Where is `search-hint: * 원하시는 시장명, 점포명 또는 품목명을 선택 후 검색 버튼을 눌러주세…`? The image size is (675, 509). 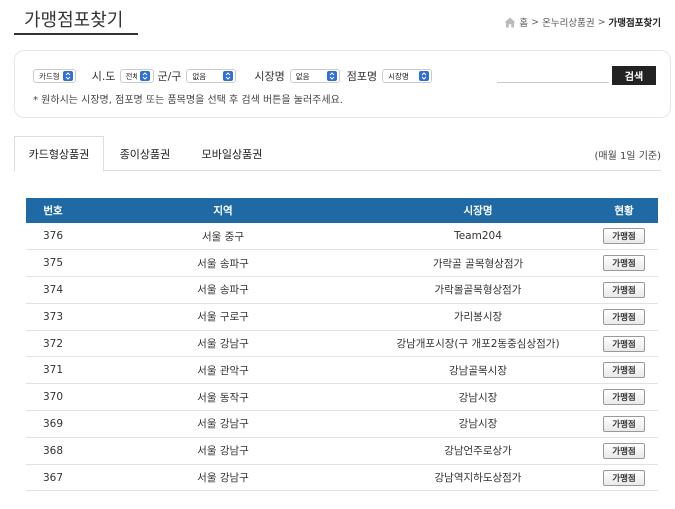 search-hint: * 원하시는 시장명, 점포명 또는 품목명을 선택 후 검색 버튼을 눌러주세… is located at coordinates (188, 100).